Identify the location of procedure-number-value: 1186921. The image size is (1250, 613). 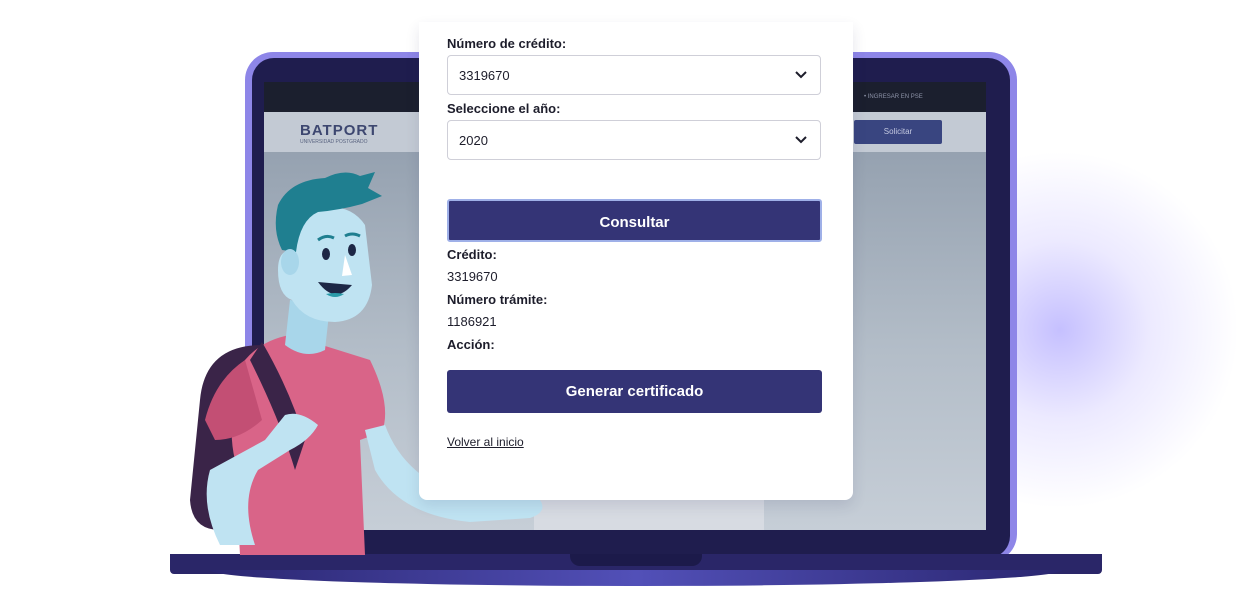
(472, 321).